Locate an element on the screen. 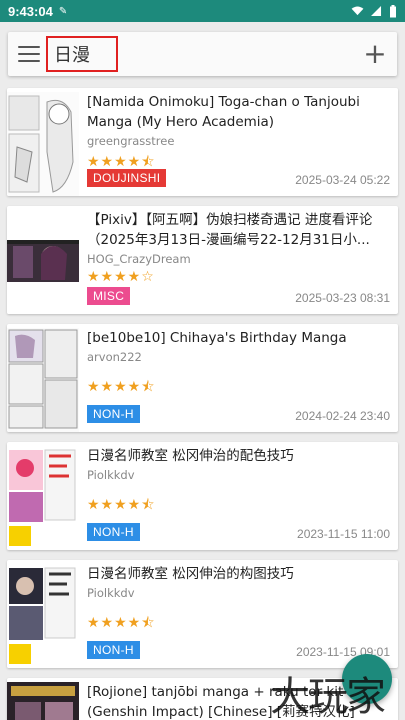 The height and width of the screenshot is (720, 405). notification-icon: ✎ is located at coordinates (63, 11).